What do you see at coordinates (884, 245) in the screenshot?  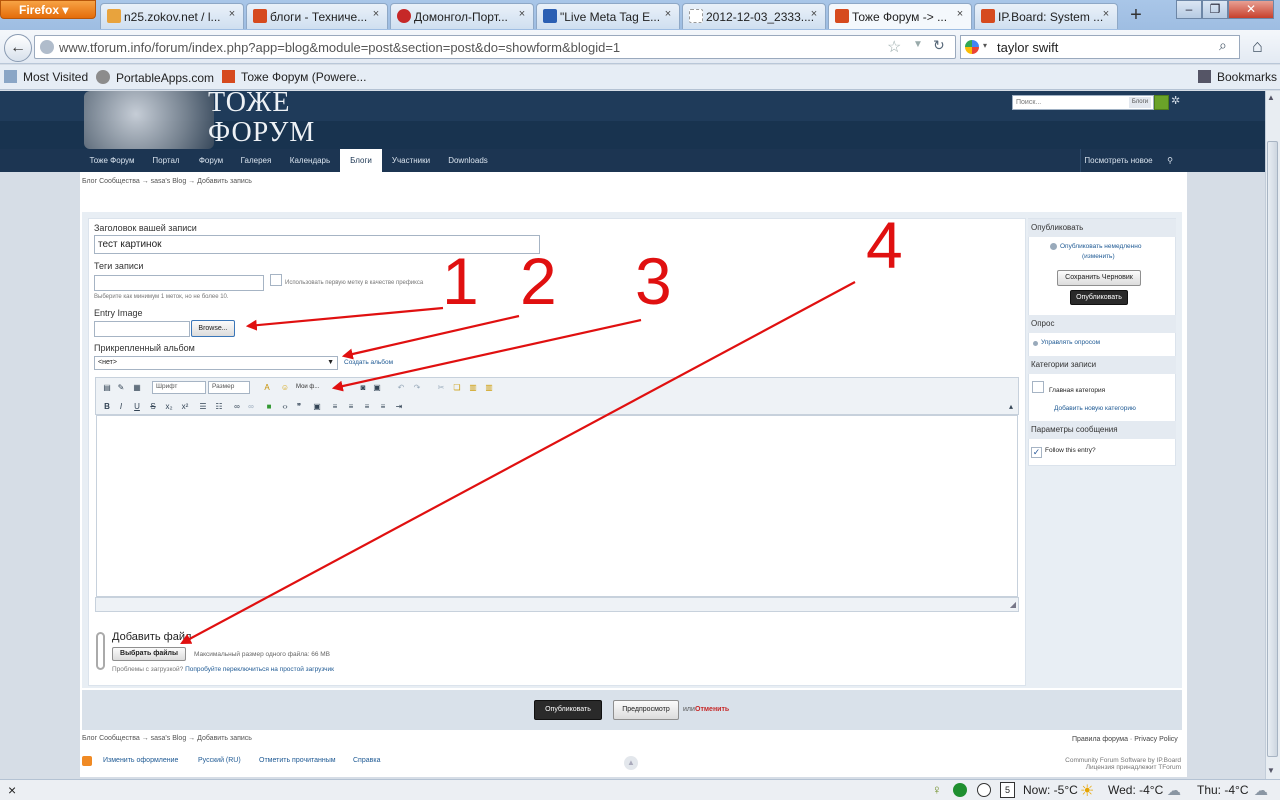 I see `annotation-4: 4` at bounding box center [884, 245].